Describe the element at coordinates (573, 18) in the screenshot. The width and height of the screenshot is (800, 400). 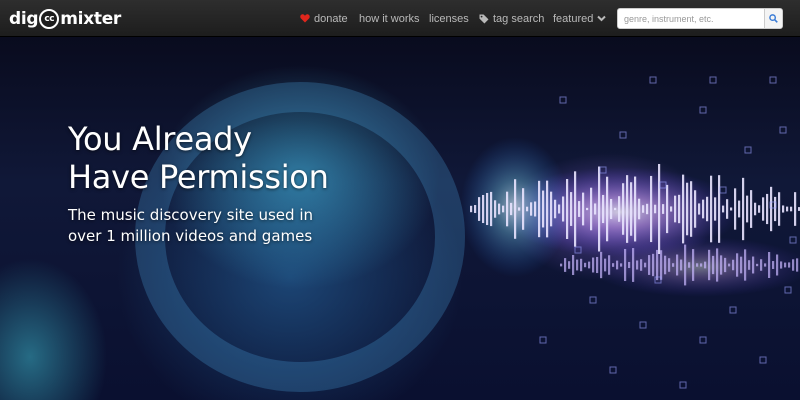
I see `nav-featured-label: featured` at that location.